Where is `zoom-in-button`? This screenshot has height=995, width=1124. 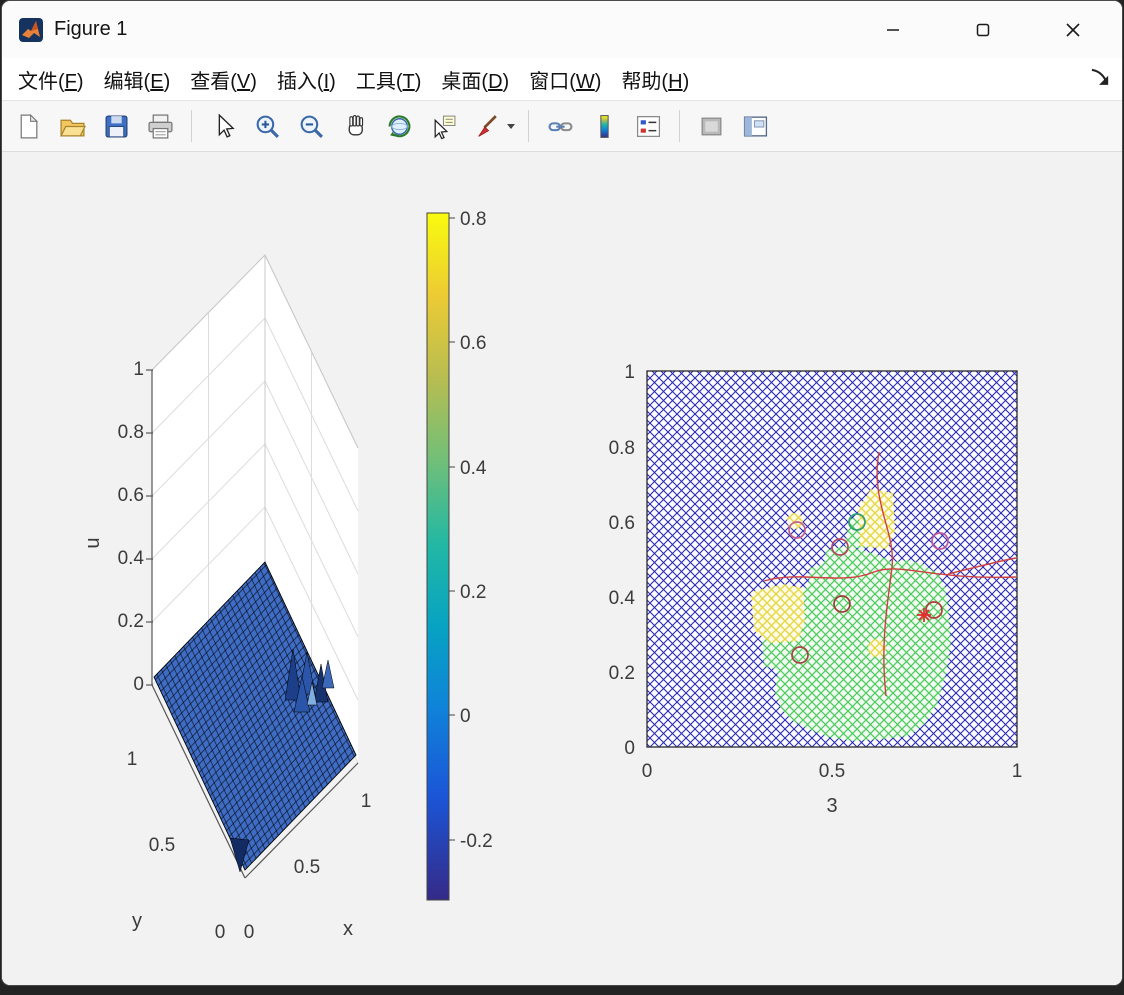 zoom-in-button is located at coordinates (267, 126).